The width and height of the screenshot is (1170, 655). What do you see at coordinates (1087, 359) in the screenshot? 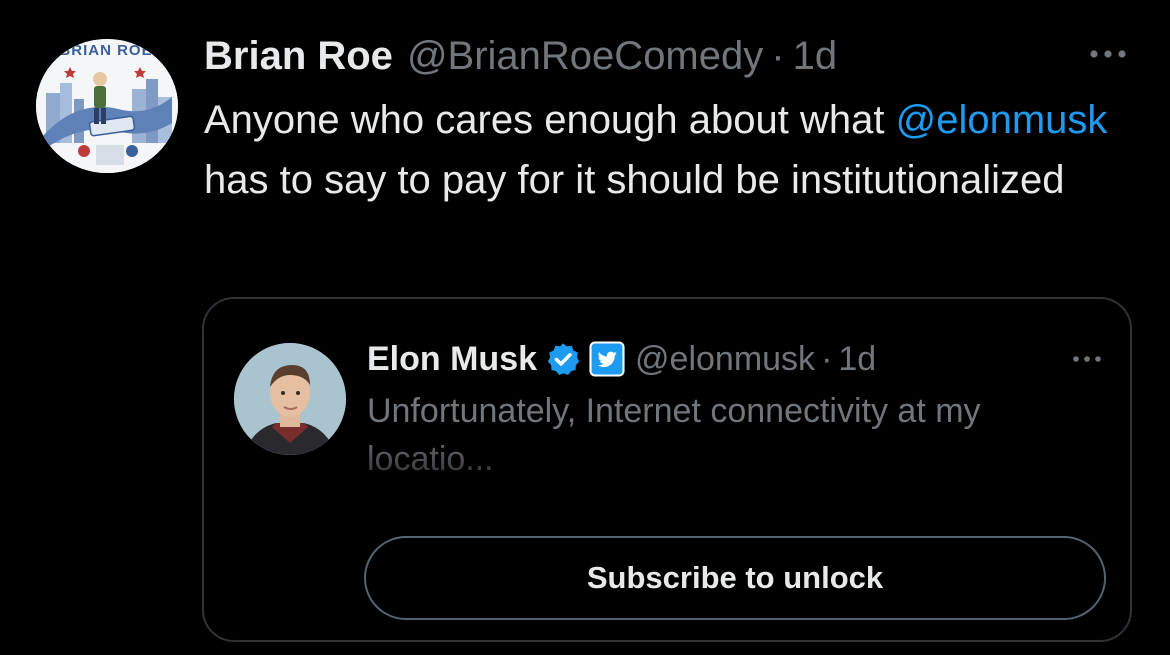
I see `quoted-more-horizontal-icon` at bounding box center [1087, 359].